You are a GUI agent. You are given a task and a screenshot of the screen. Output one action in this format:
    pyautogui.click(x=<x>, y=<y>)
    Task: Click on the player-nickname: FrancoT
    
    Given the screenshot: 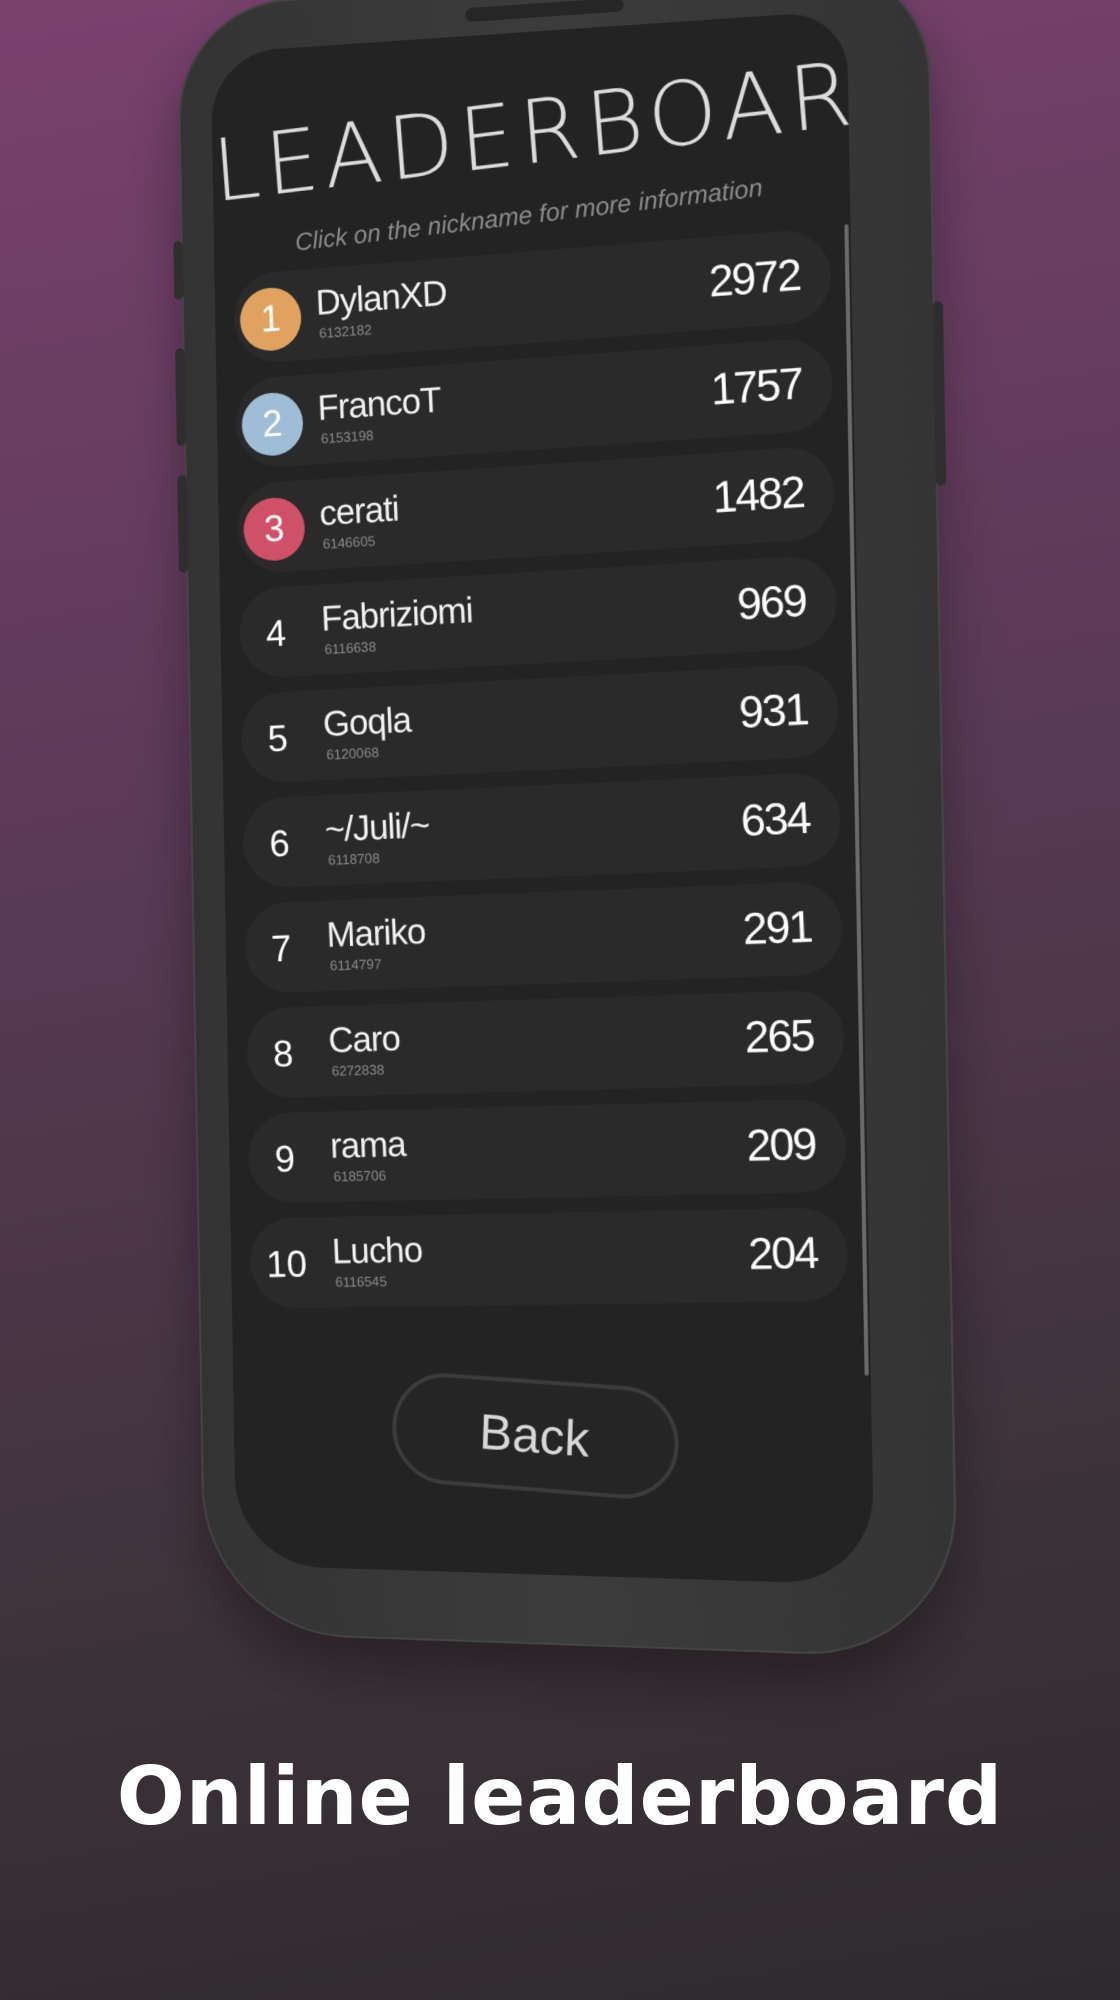 What is the action you would take?
    pyautogui.click(x=379, y=404)
    